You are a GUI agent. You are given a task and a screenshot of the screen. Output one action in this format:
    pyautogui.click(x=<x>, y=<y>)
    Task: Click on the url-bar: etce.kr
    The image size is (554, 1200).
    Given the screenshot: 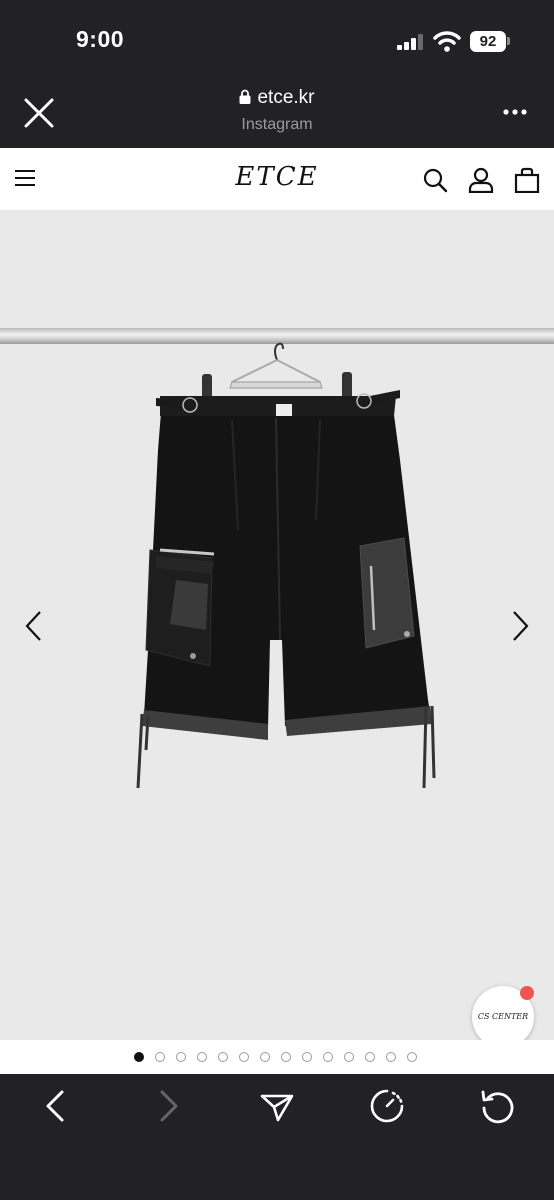 What is the action you would take?
    pyautogui.click(x=277, y=98)
    